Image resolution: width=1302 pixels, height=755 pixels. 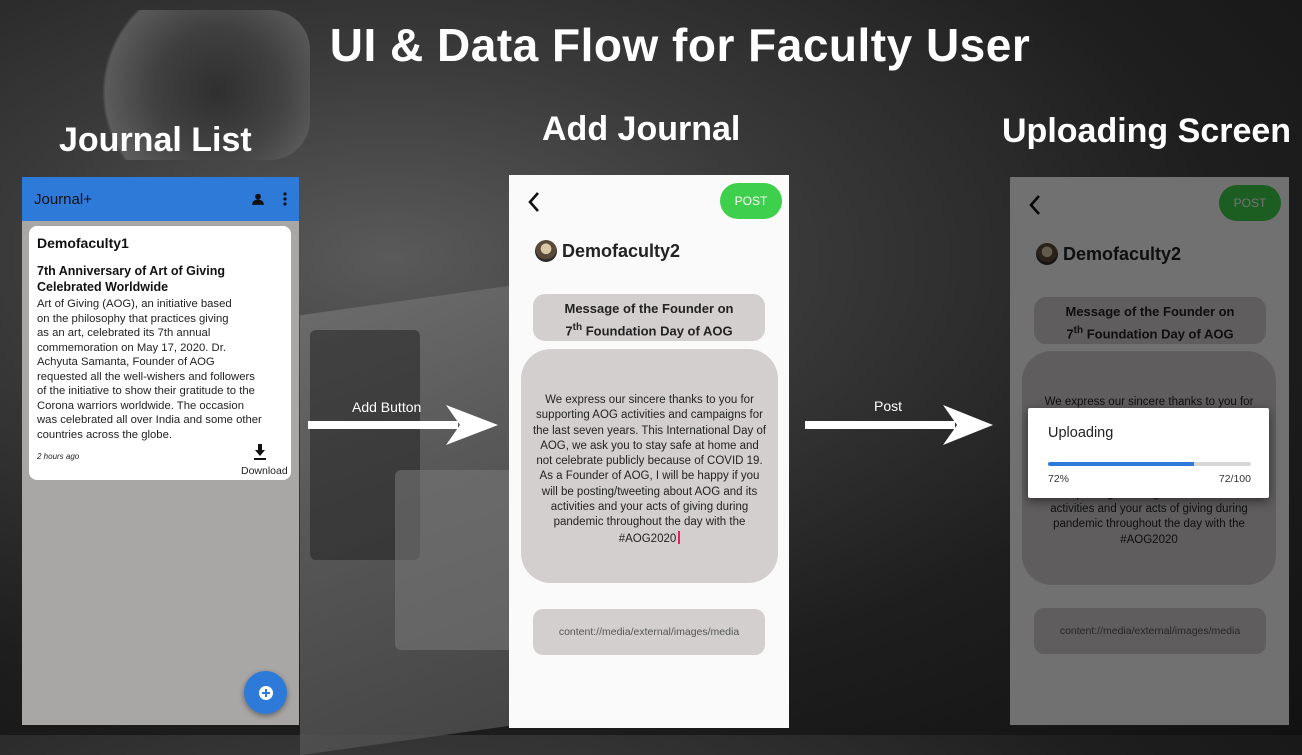 What do you see at coordinates (258, 199) in the screenshot?
I see `person-icon` at bounding box center [258, 199].